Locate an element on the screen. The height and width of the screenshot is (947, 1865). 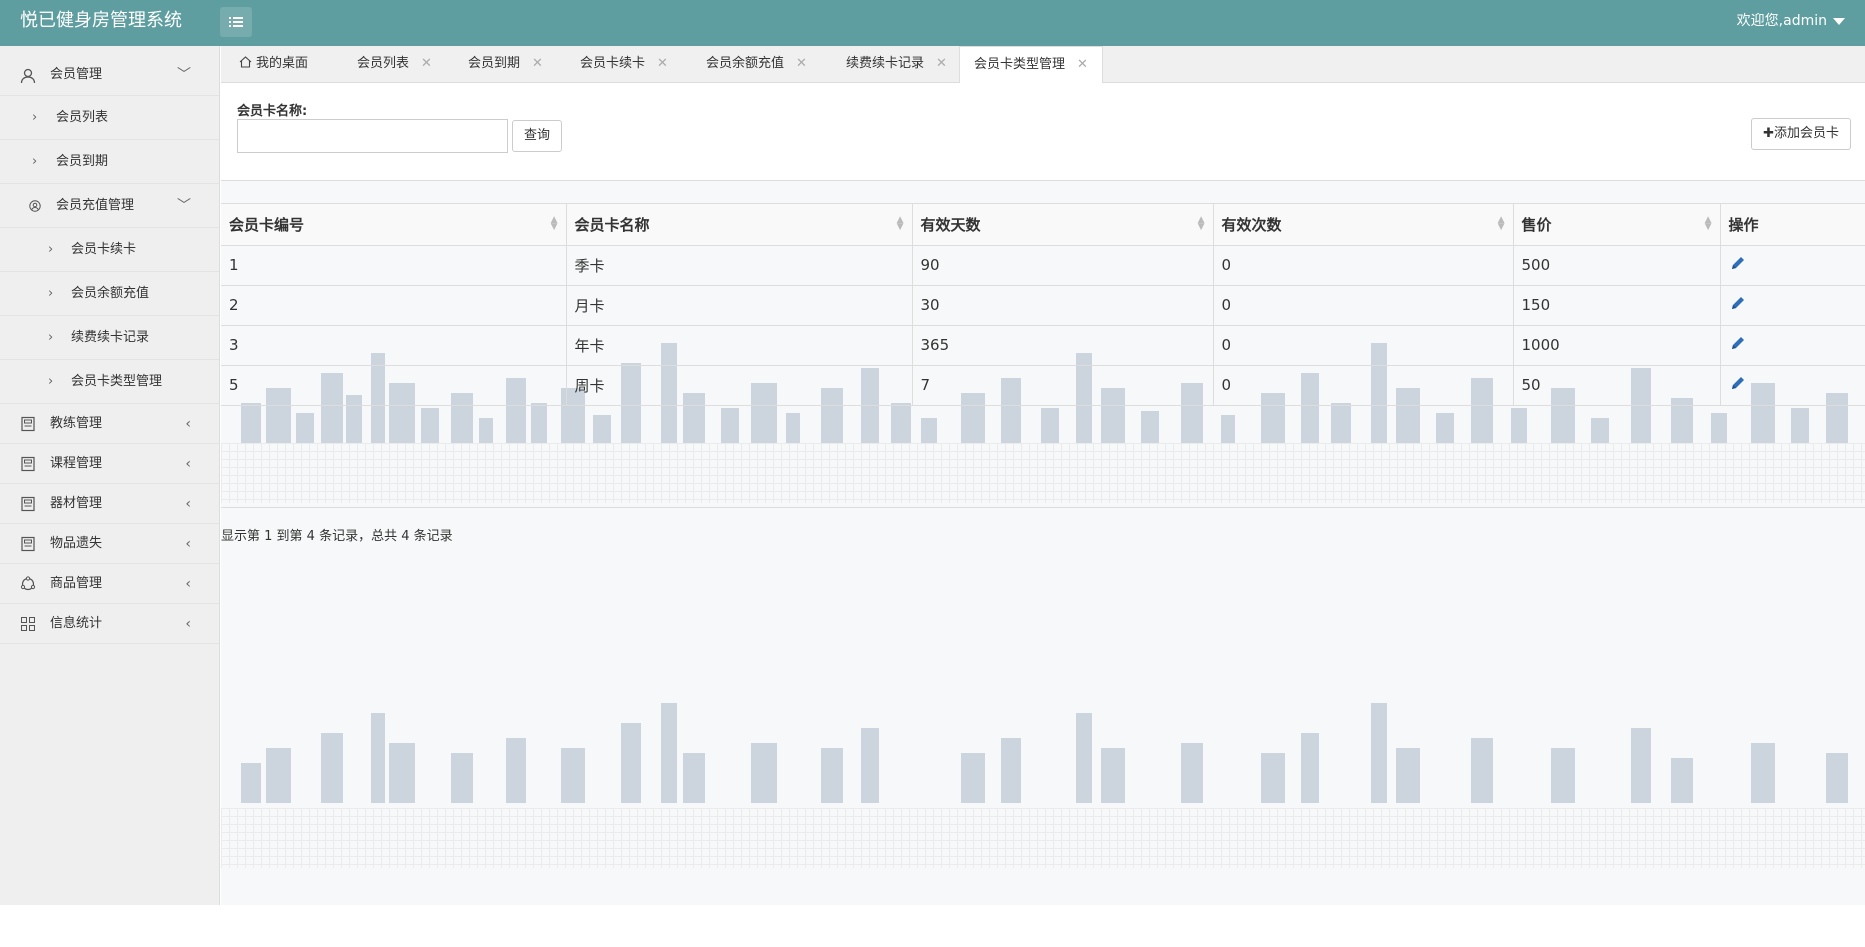
caret-down-icon is located at coordinates (1839, 21).